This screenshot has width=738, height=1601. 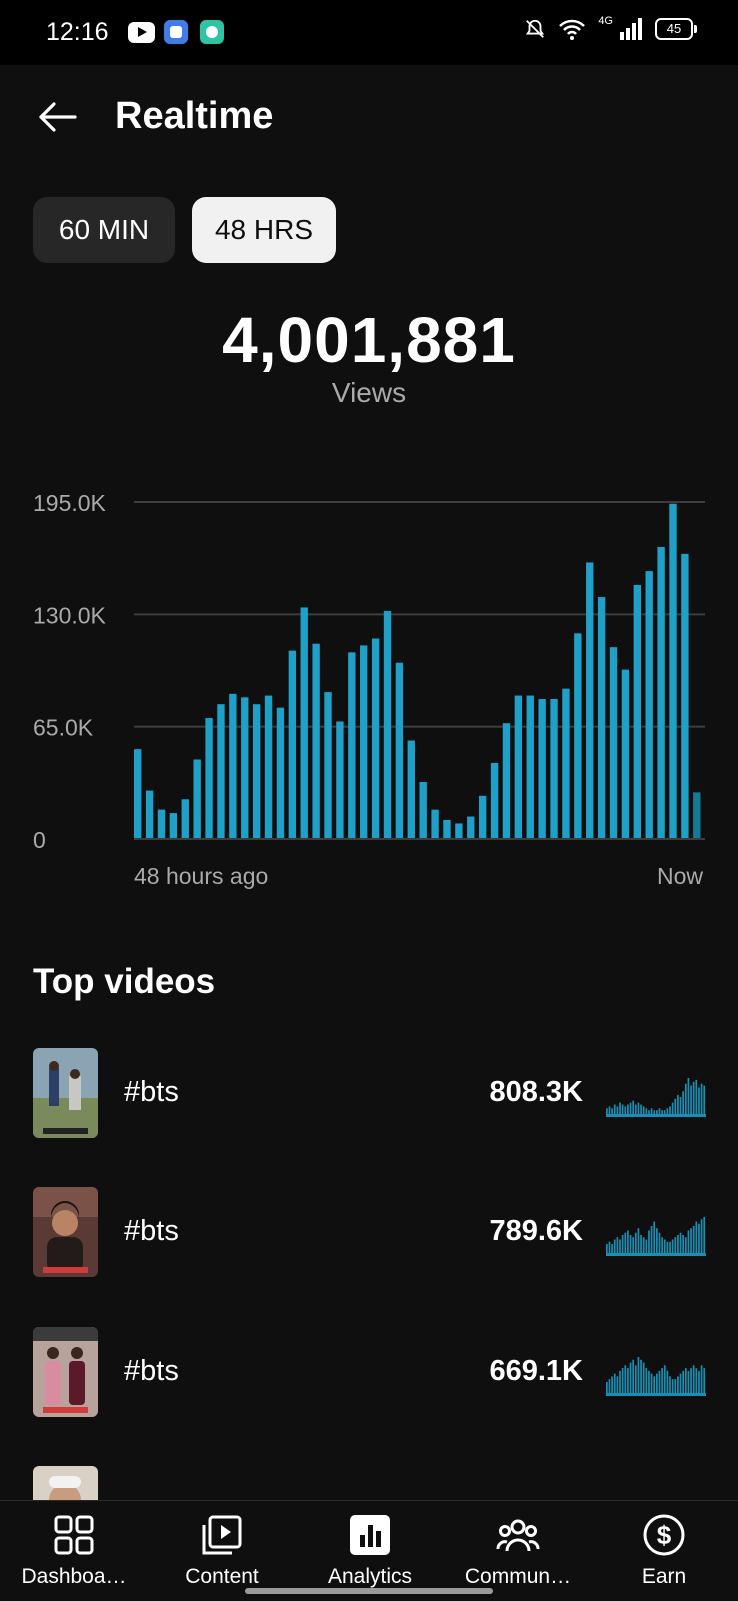 I want to click on back-button, so click(x=57, y=117).